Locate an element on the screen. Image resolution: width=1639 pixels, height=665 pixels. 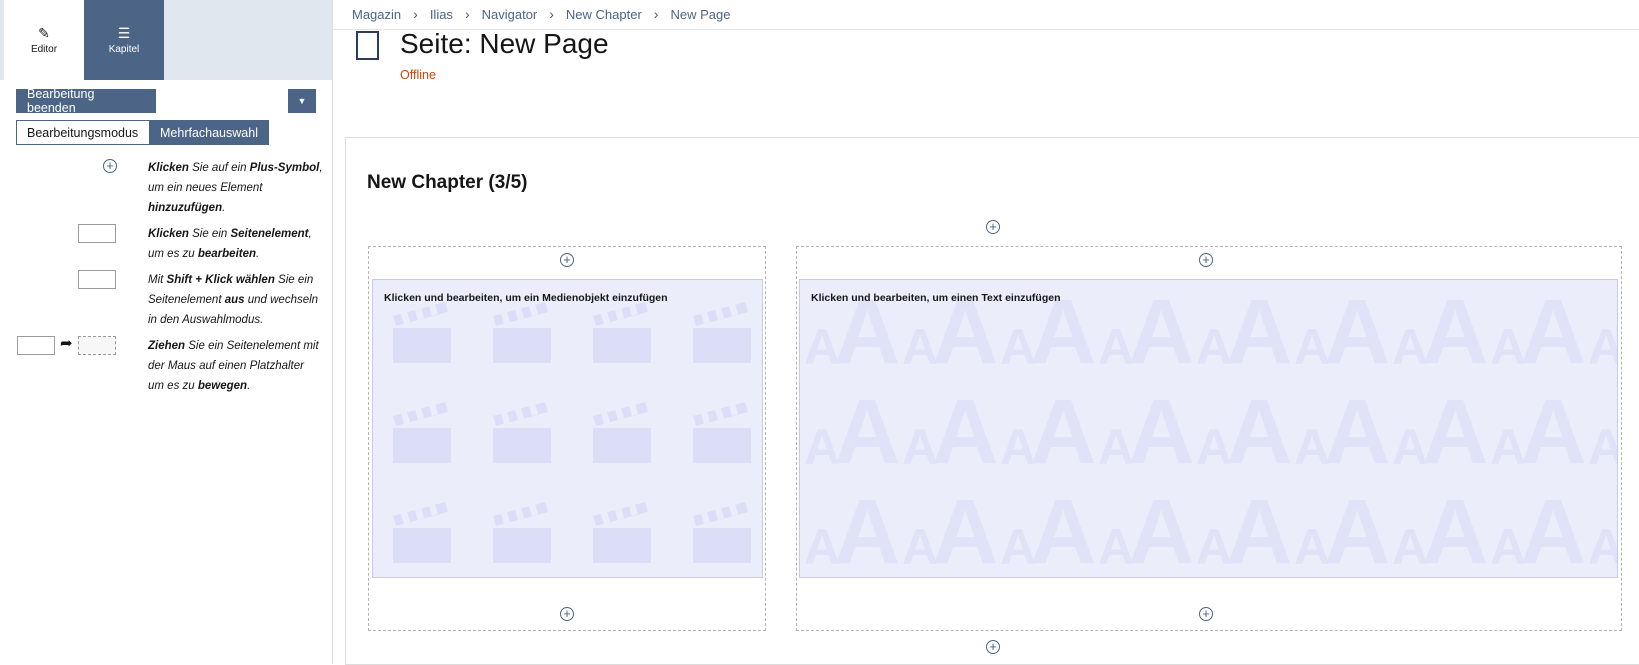
caret-down-icon: ▼ is located at coordinates (302, 101).